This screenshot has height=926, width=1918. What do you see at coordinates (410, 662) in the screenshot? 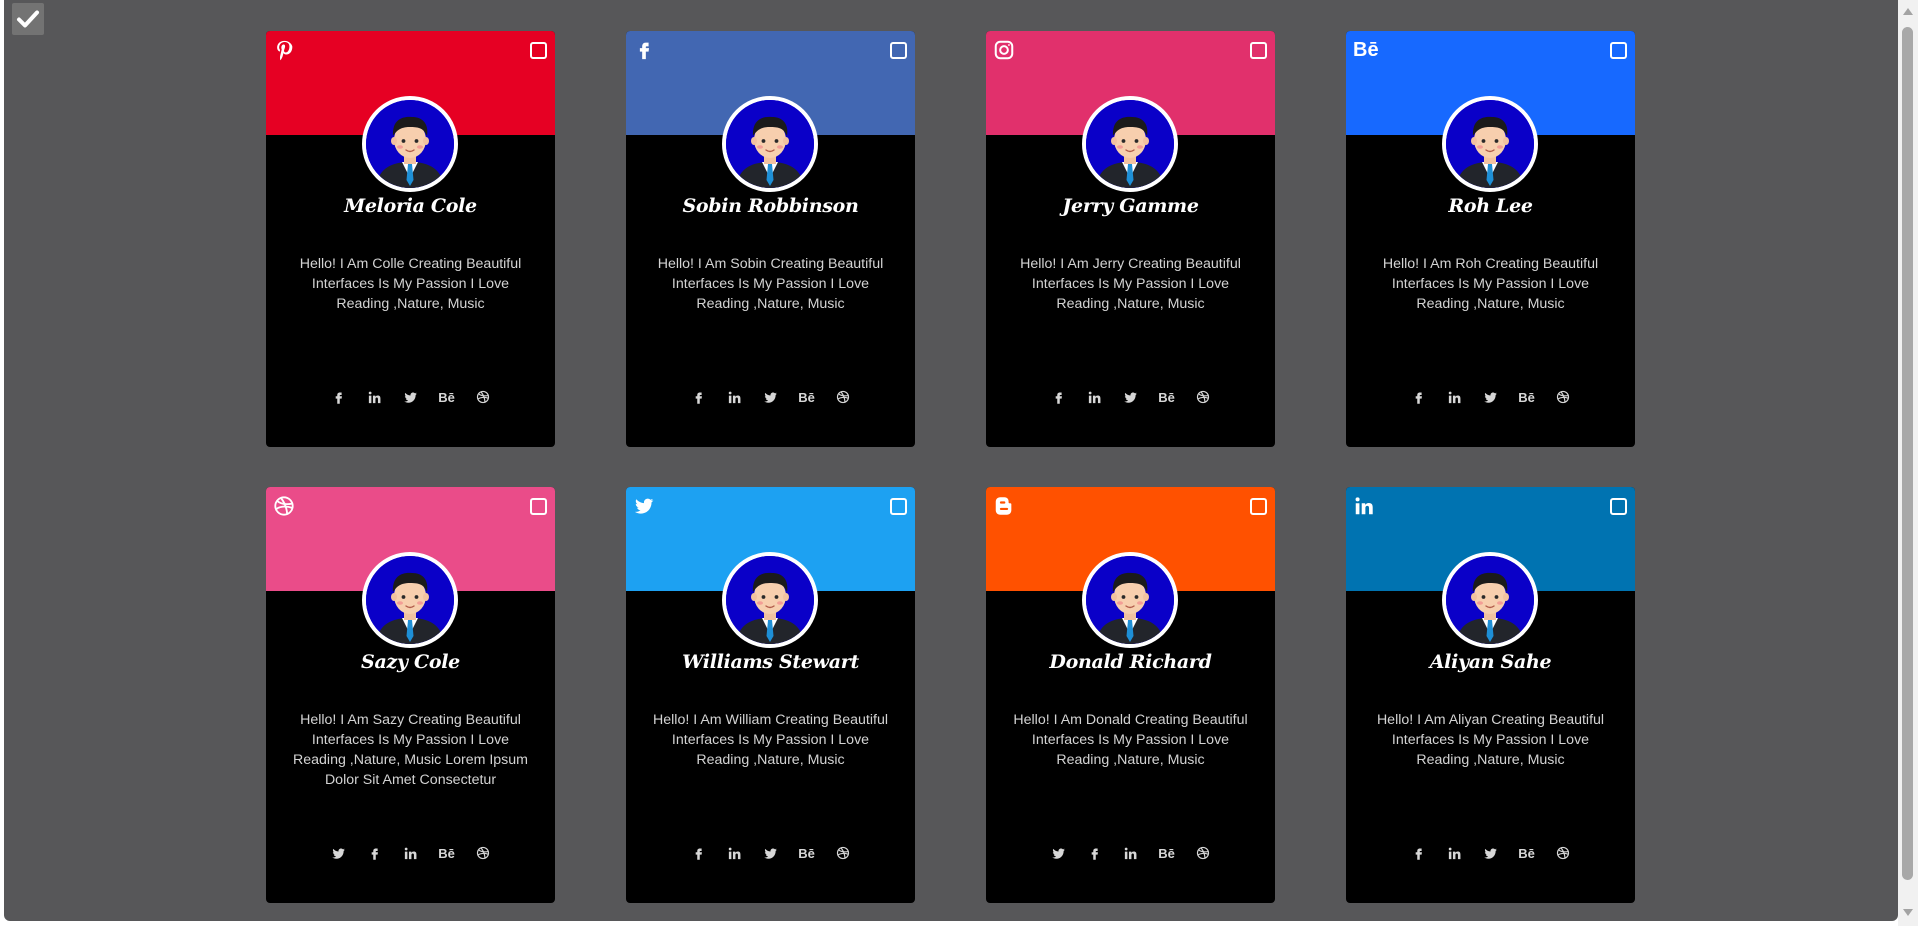
I see `profile-name: Sazy Cole` at bounding box center [410, 662].